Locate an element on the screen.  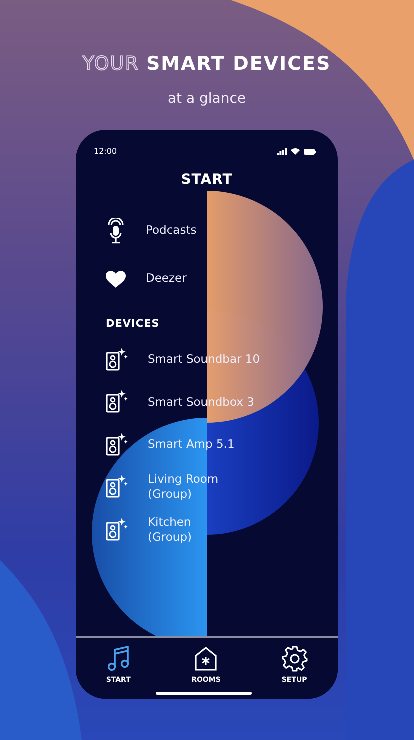
settings-icon is located at coordinates (295, 659).